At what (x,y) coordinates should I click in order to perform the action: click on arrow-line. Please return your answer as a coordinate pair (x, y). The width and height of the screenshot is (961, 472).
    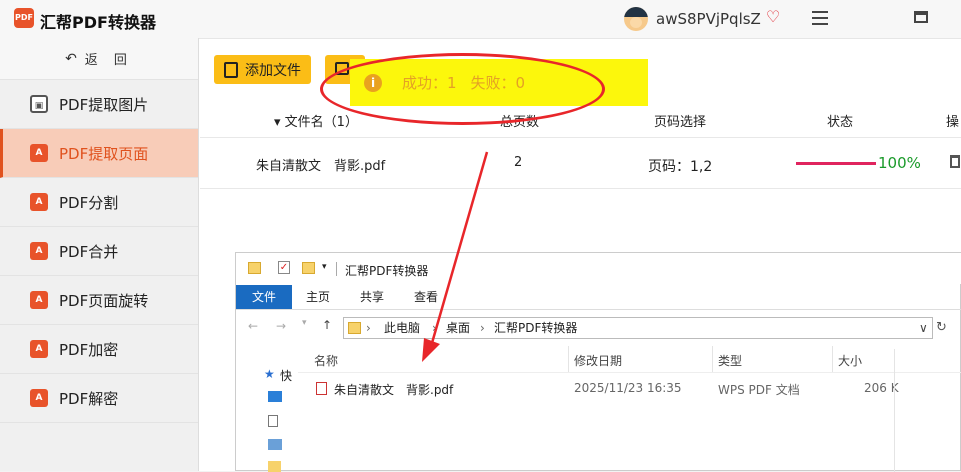
    Looking at the image, I should click on (459, 247).